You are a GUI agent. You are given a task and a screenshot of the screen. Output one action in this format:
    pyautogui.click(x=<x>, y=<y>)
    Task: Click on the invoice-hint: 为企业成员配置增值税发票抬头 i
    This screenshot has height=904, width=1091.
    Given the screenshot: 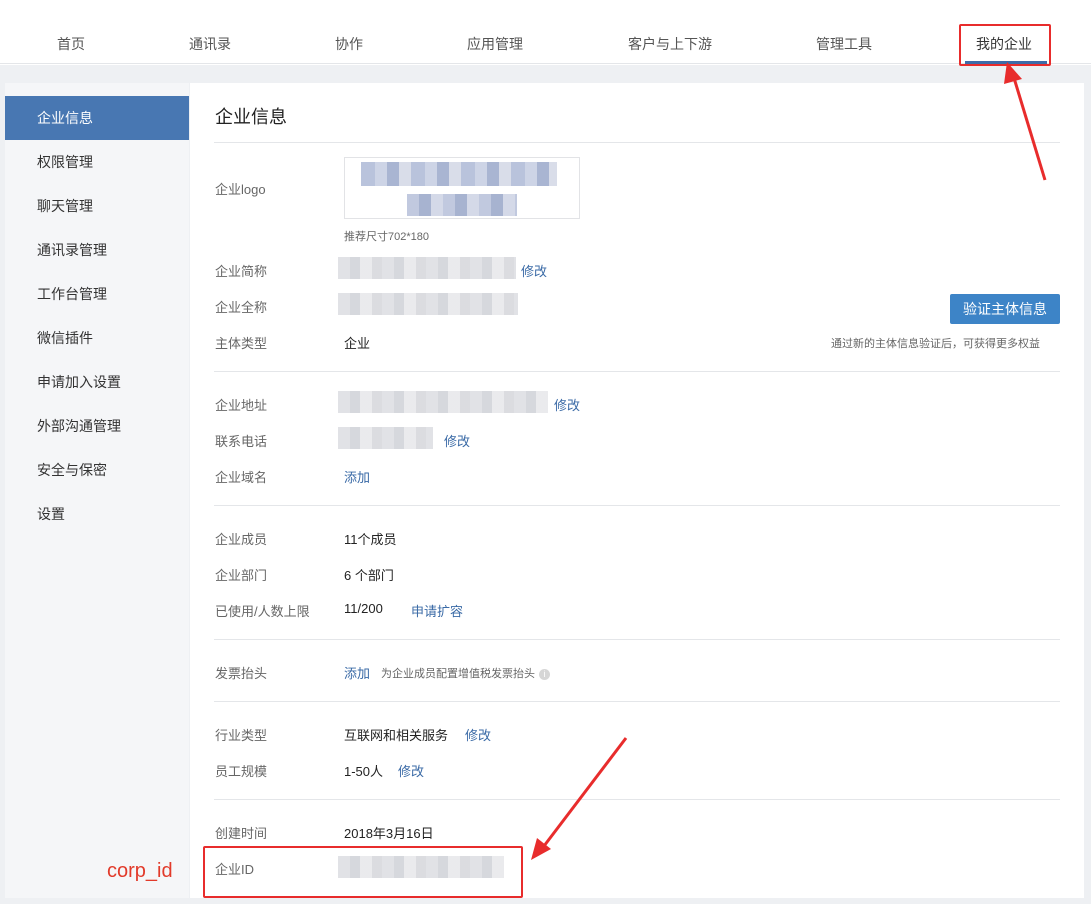 What is the action you would take?
    pyautogui.click(x=465, y=673)
    